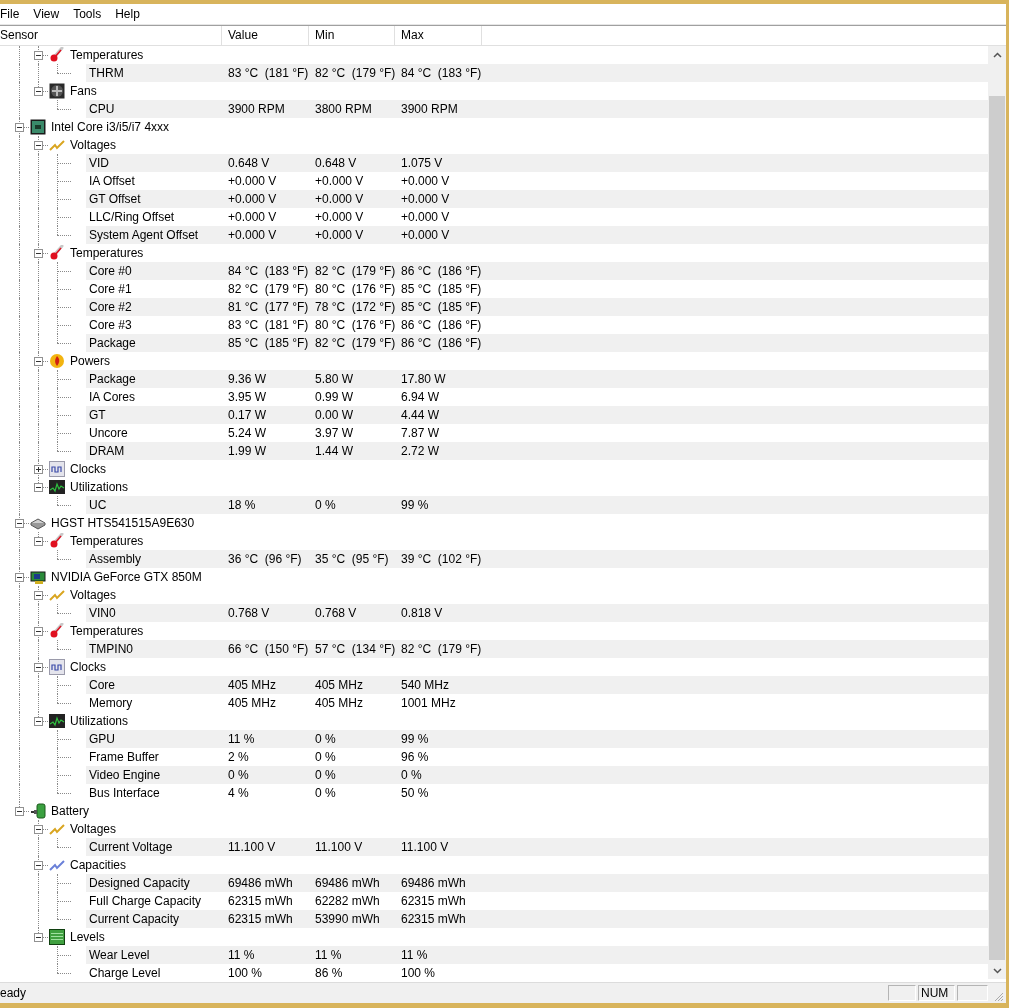 This screenshot has width=1009, height=1008. What do you see at coordinates (334, 397) in the screenshot?
I see `min-cell-text: 0.99 W` at bounding box center [334, 397].